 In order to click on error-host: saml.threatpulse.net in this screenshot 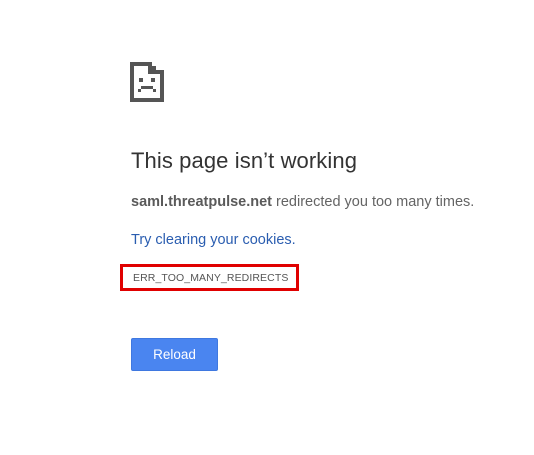, I will do `click(202, 202)`.